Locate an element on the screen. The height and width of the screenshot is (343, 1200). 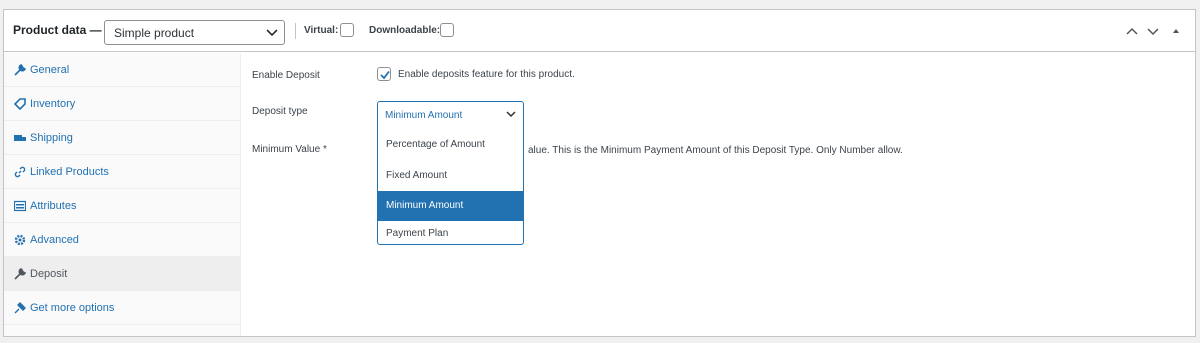
tab-label: Get more options is located at coordinates (72, 308).